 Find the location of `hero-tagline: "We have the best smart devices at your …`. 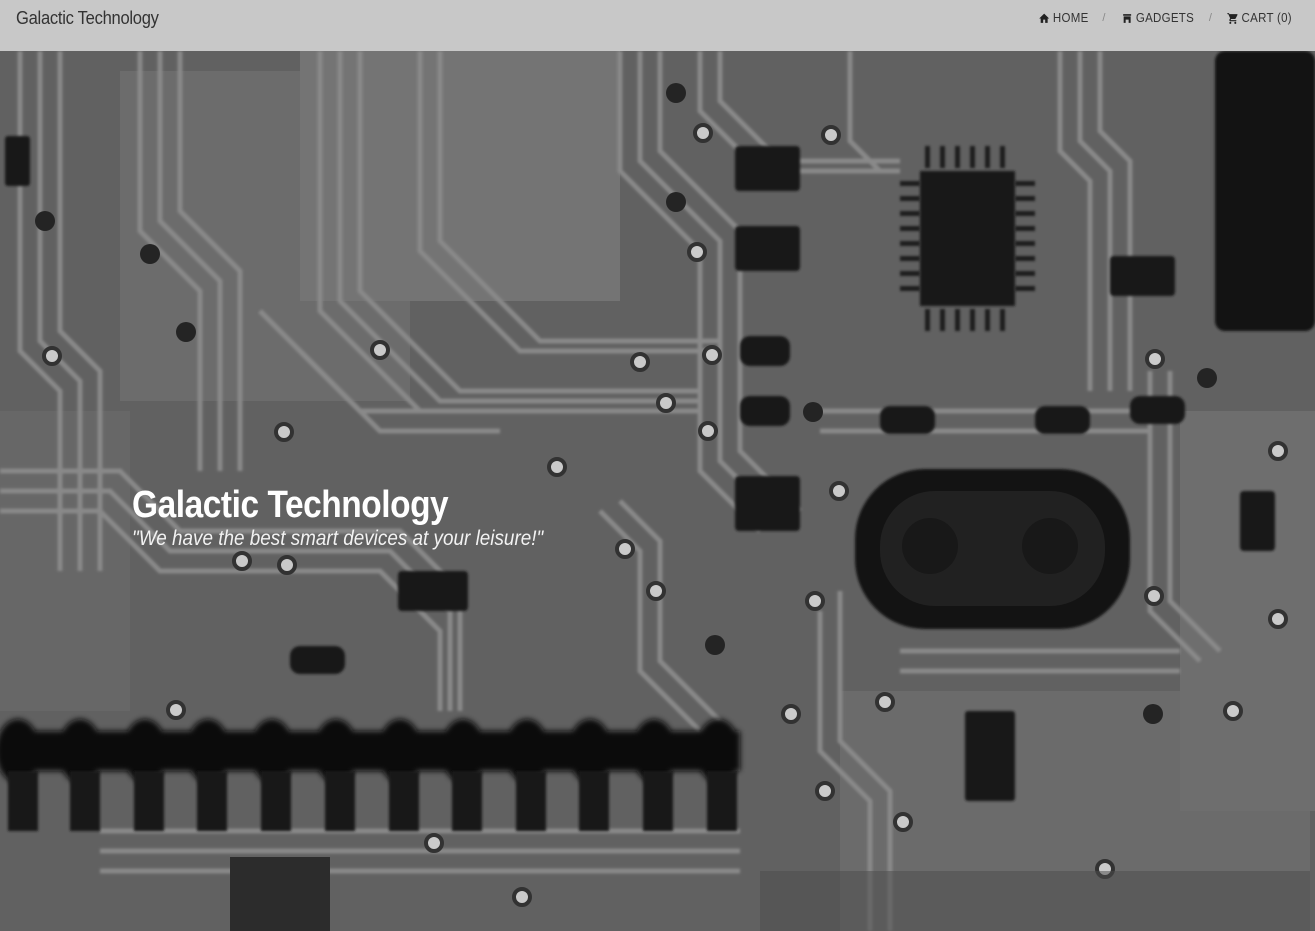

hero-tagline: "We have the best smart devices at your … is located at coordinates (338, 538).